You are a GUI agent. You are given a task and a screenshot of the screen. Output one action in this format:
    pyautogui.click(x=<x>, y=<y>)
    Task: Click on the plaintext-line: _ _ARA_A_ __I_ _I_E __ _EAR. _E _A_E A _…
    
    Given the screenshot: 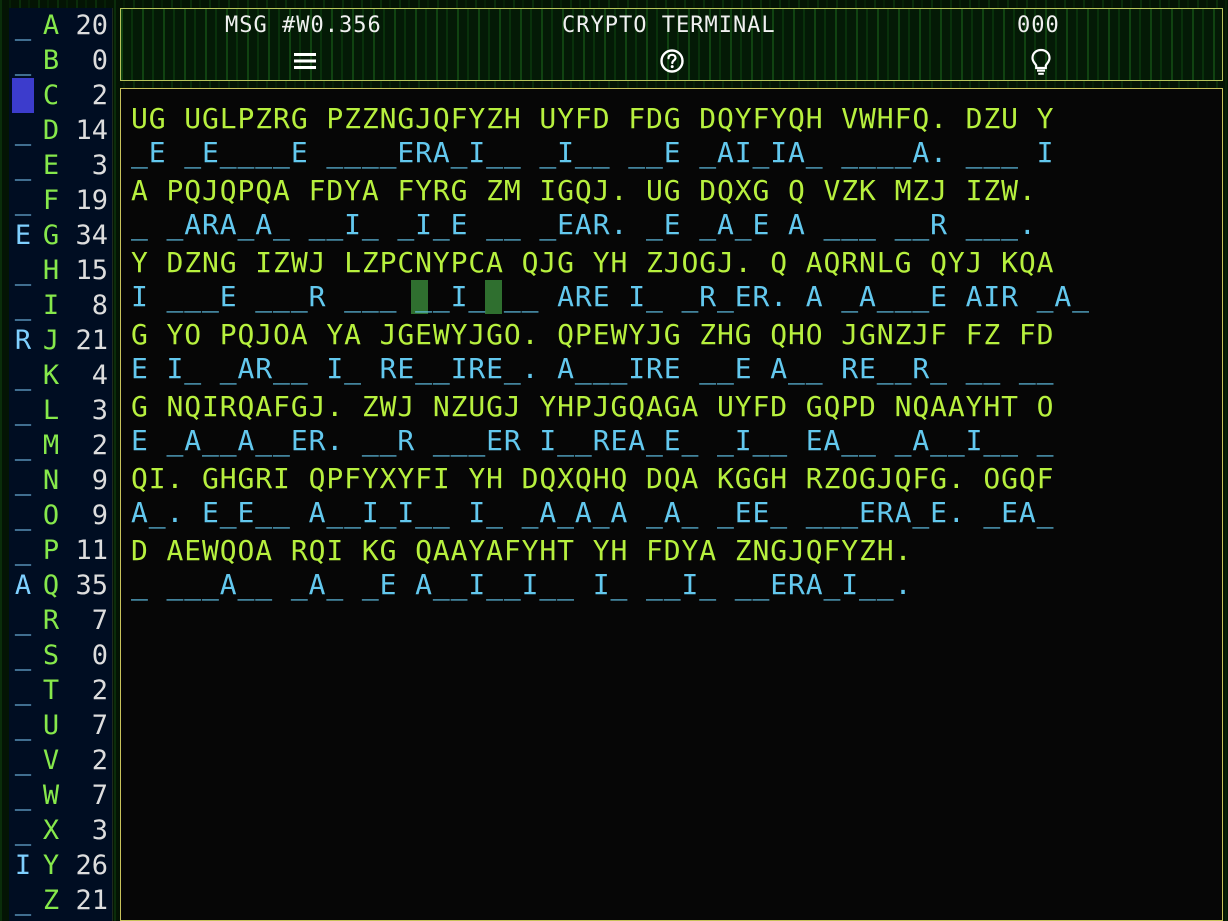 What is the action you would take?
    pyautogui.click(x=584, y=225)
    